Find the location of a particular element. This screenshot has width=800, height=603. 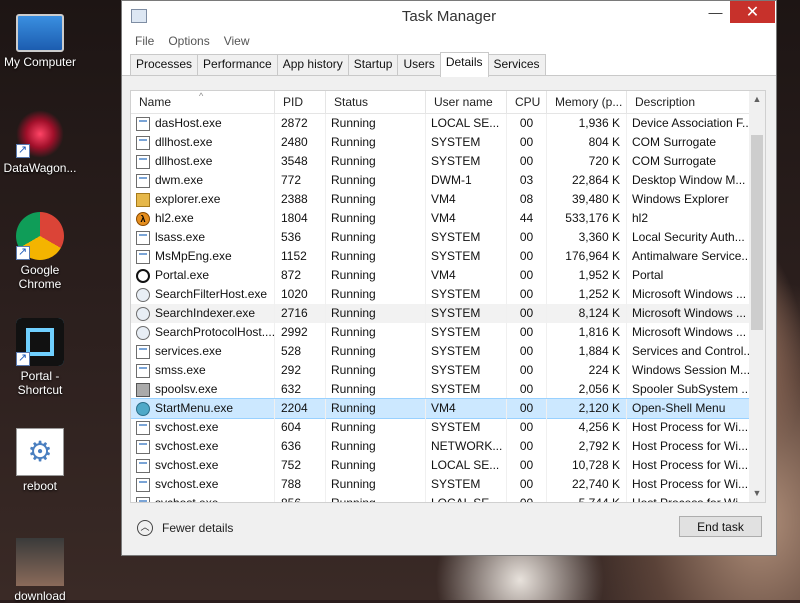

tab-services: Services is located at coordinates (516, 64).